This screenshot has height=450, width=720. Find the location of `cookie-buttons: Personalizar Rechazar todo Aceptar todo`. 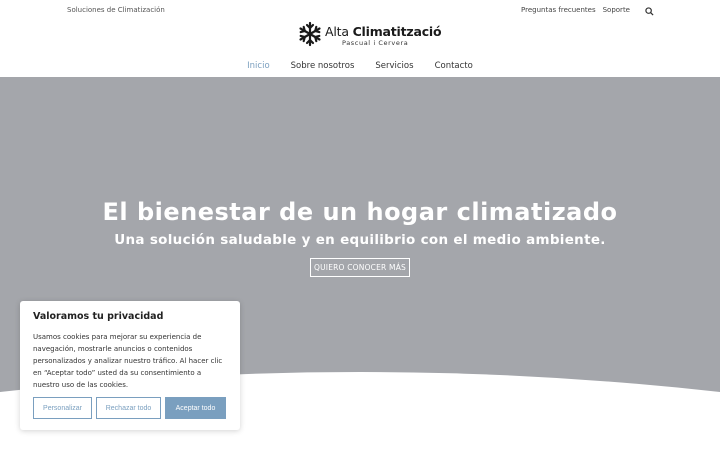

cookie-buttons: Personalizar Rechazar todo Aceptar todo is located at coordinates (129, 408).